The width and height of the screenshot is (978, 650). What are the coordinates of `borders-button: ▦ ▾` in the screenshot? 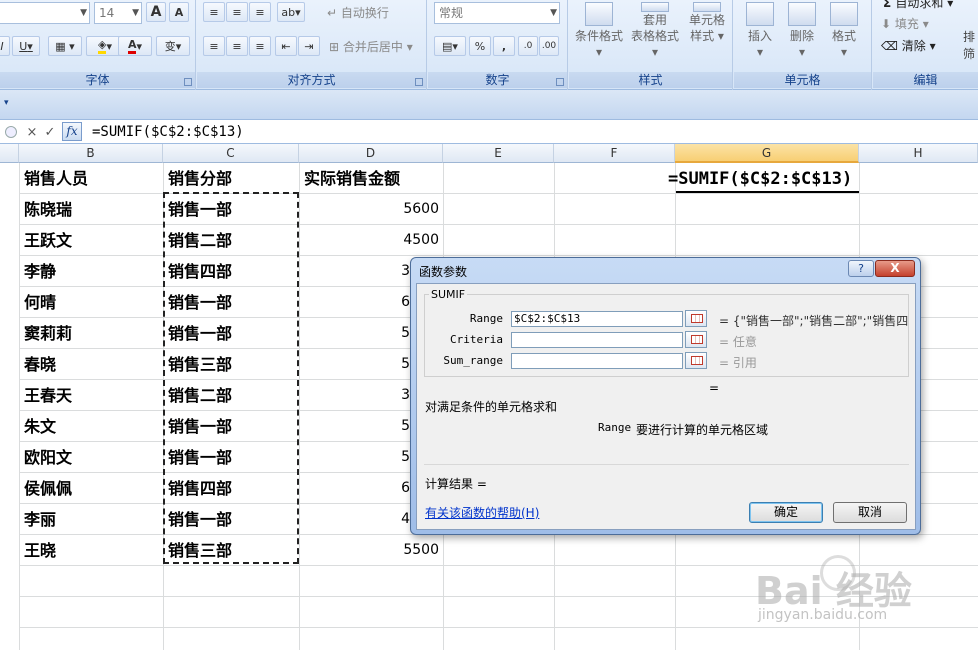 It's located at (65, 46).